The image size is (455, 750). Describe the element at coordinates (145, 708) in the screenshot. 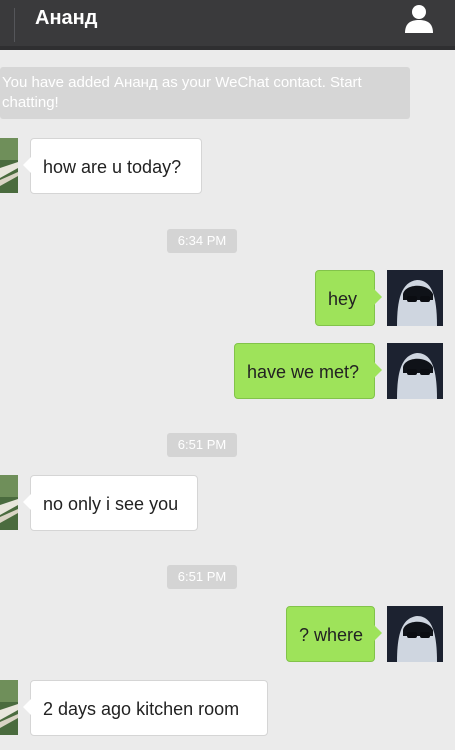

I see `message-bubble-incoming: 2 days ago kitchen room` at that location.